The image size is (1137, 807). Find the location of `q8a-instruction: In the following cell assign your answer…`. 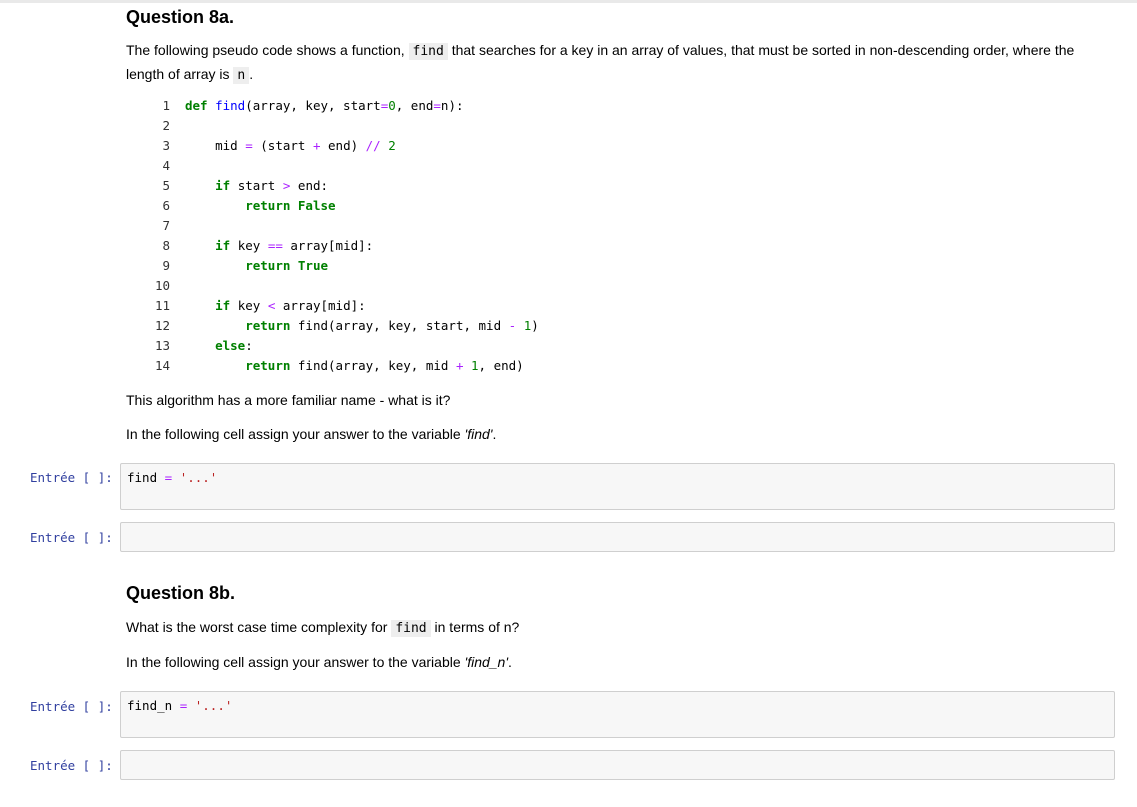

q8a-instruction: In the following cell assign your answer… is located at coordinates (311, 434).